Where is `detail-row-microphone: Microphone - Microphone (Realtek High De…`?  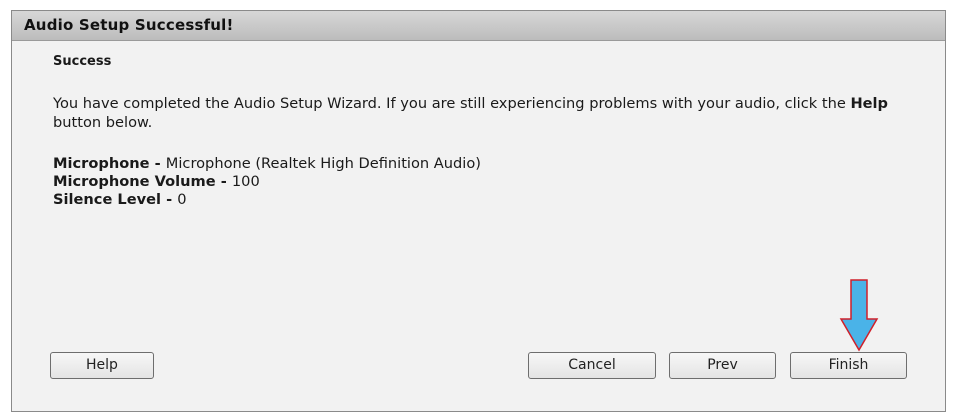 detail-row-microphone: Microphone - Microphone (Realtek High De… is located at coordinates (267, 164).